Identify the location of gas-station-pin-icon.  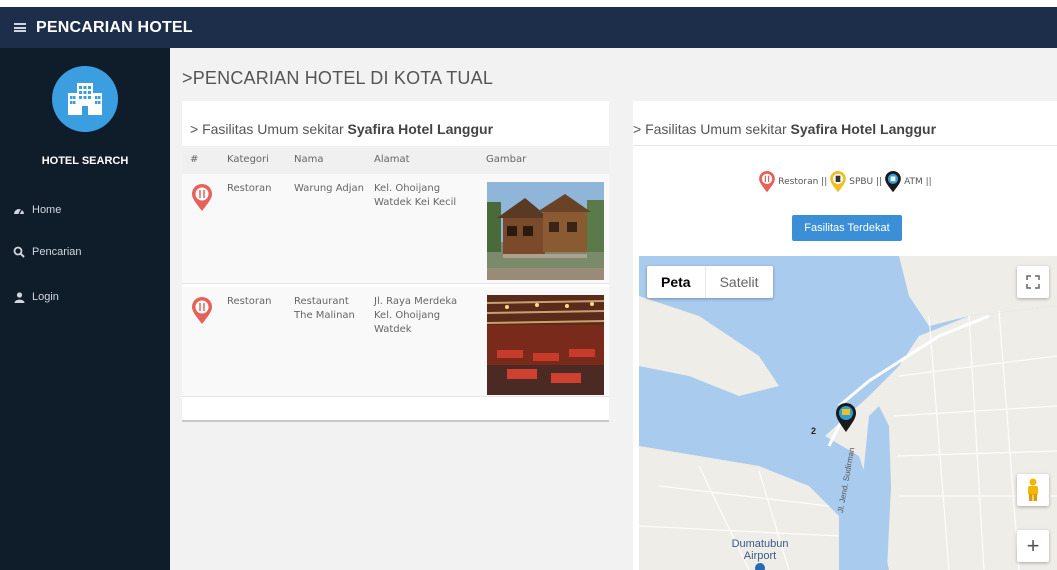
(838, 182).